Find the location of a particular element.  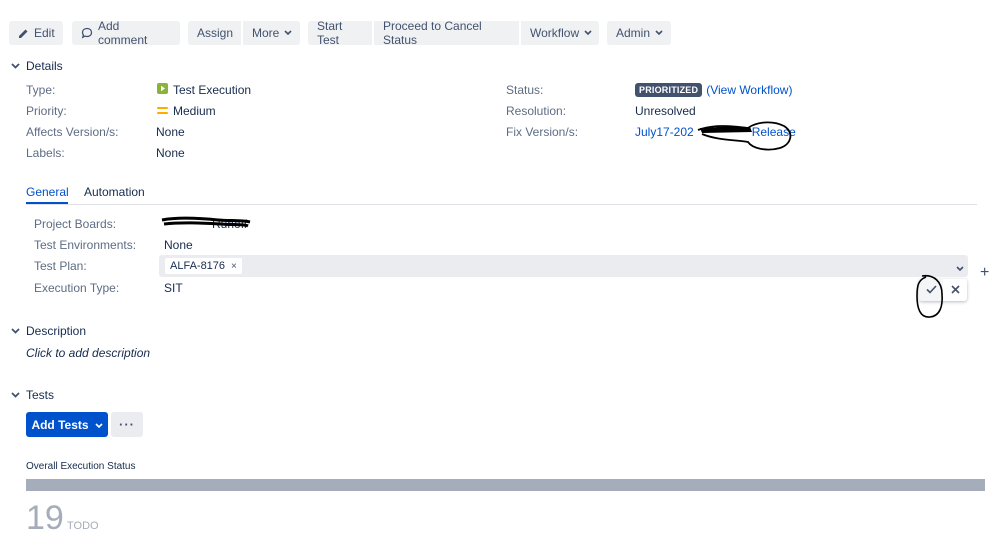

close-icon is located at coordinates (955, 290).